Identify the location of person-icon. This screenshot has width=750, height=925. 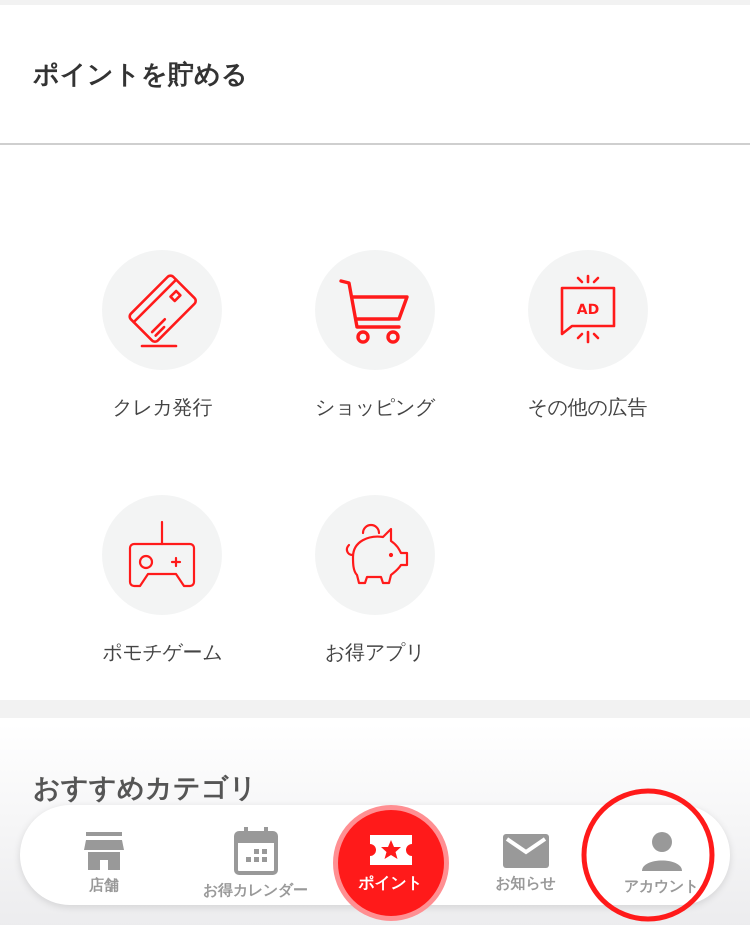
(662, 850).